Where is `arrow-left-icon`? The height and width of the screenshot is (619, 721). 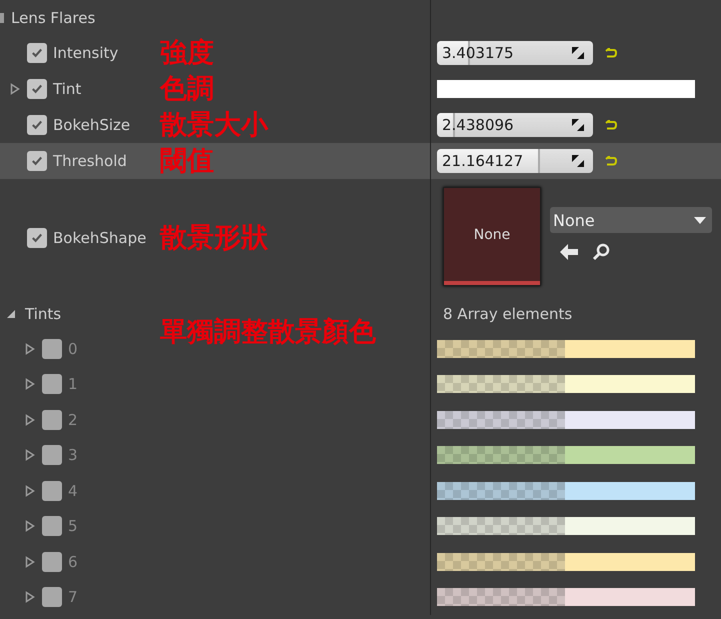
arrow-left-icon is located at coordinates (569, 252).